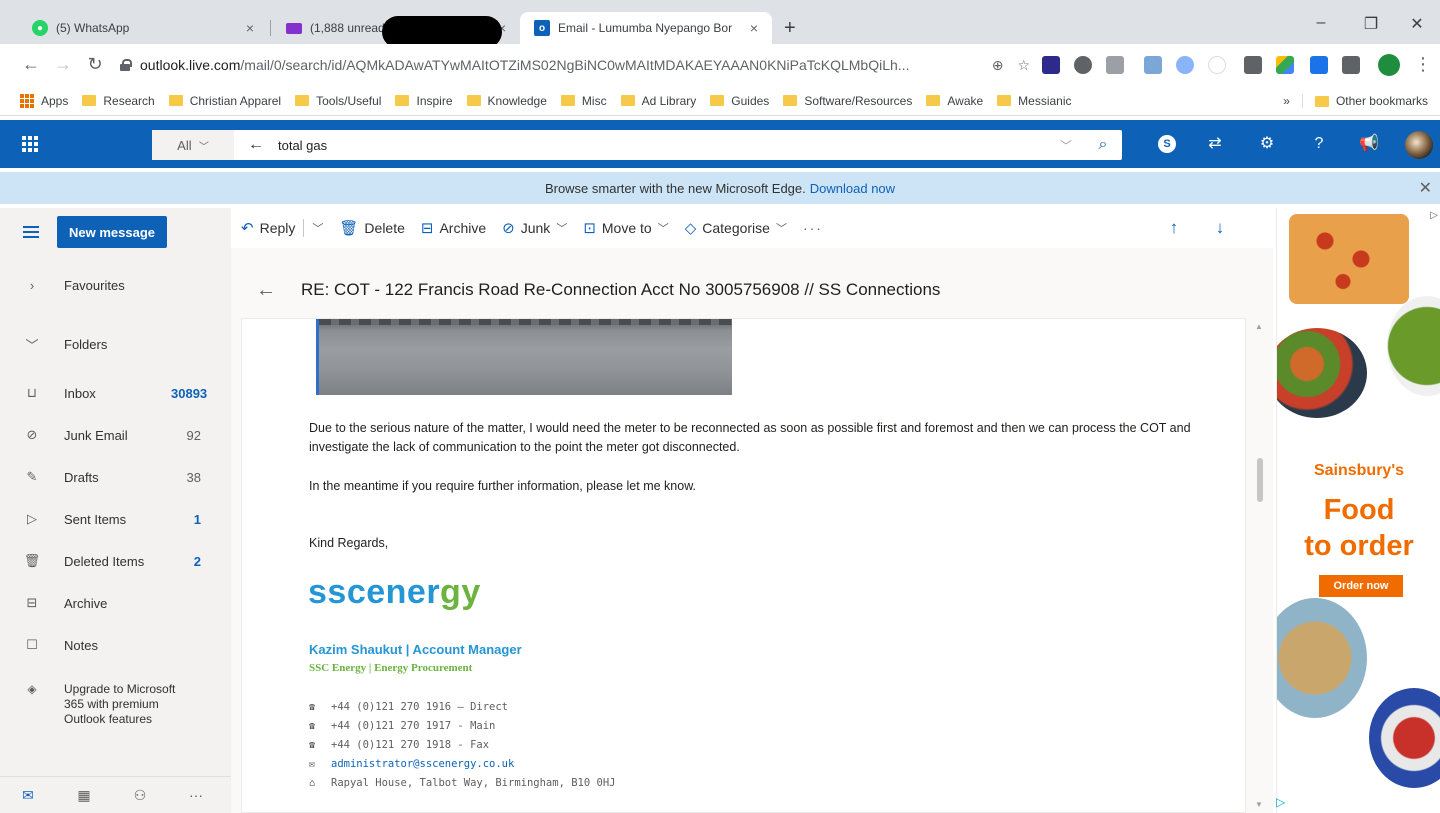 The width and height of the screenshot is (1440, 813). Describe the element at coordinates (524, 357) in the screenshot. I see `embedded-photo` at that location.